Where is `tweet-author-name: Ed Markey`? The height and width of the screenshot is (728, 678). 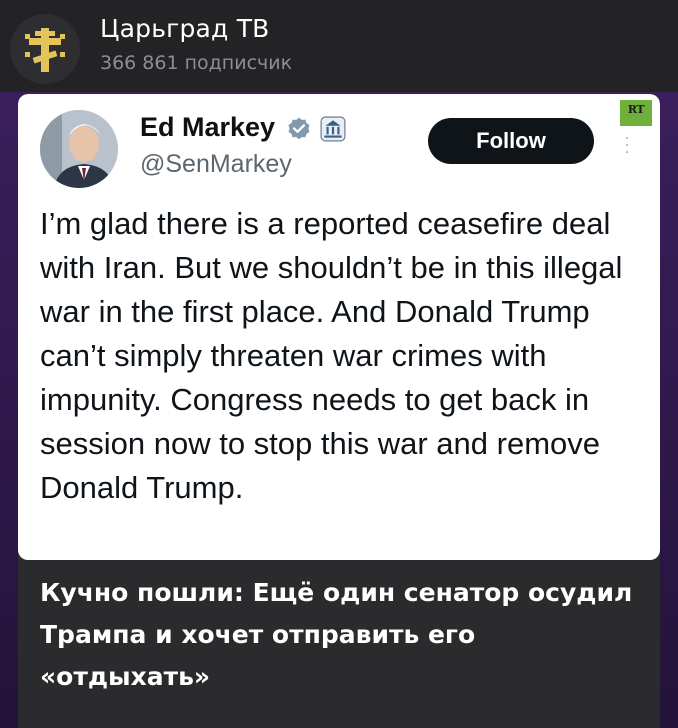
tweet-author-name: Ed Markey is located at coordinates (207, 127).